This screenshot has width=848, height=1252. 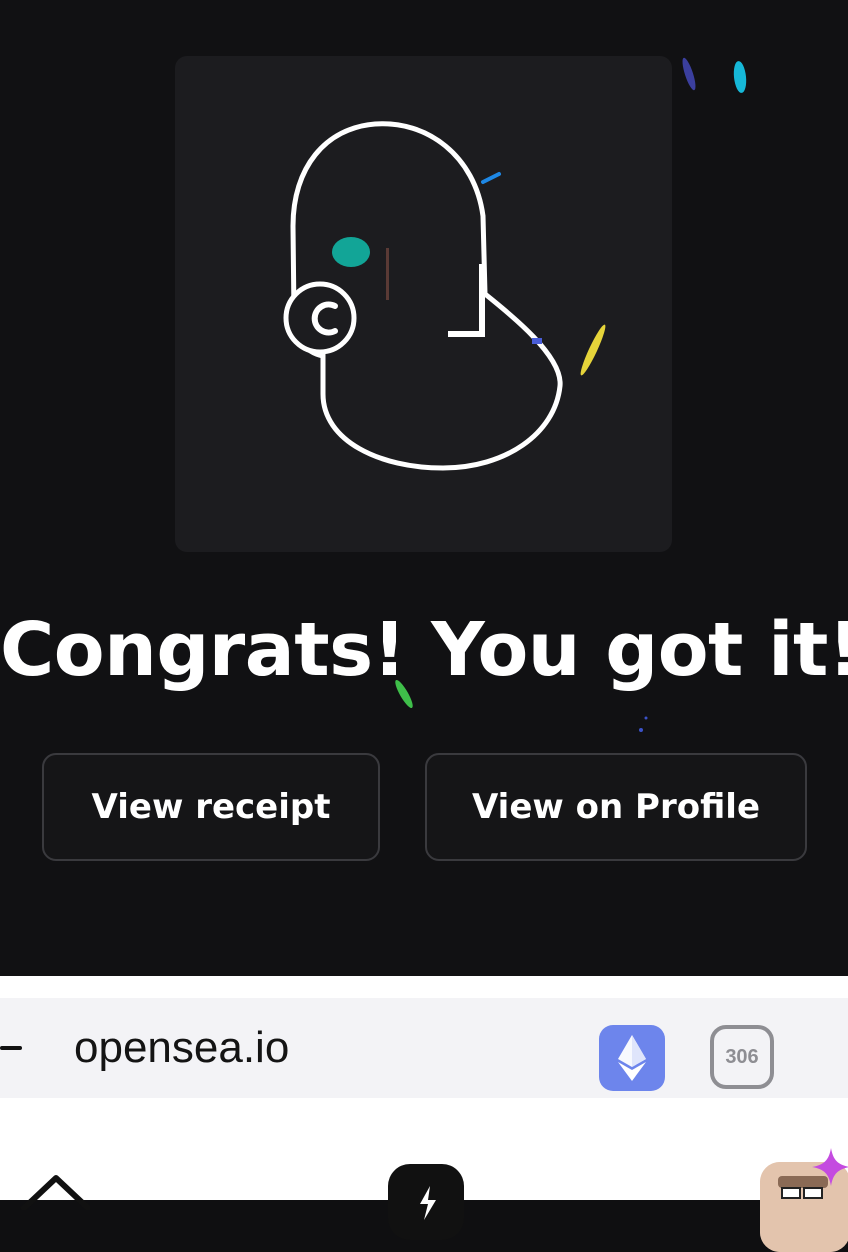 I want to click on tab-count-button: 306, so click(x=742, y=1057).